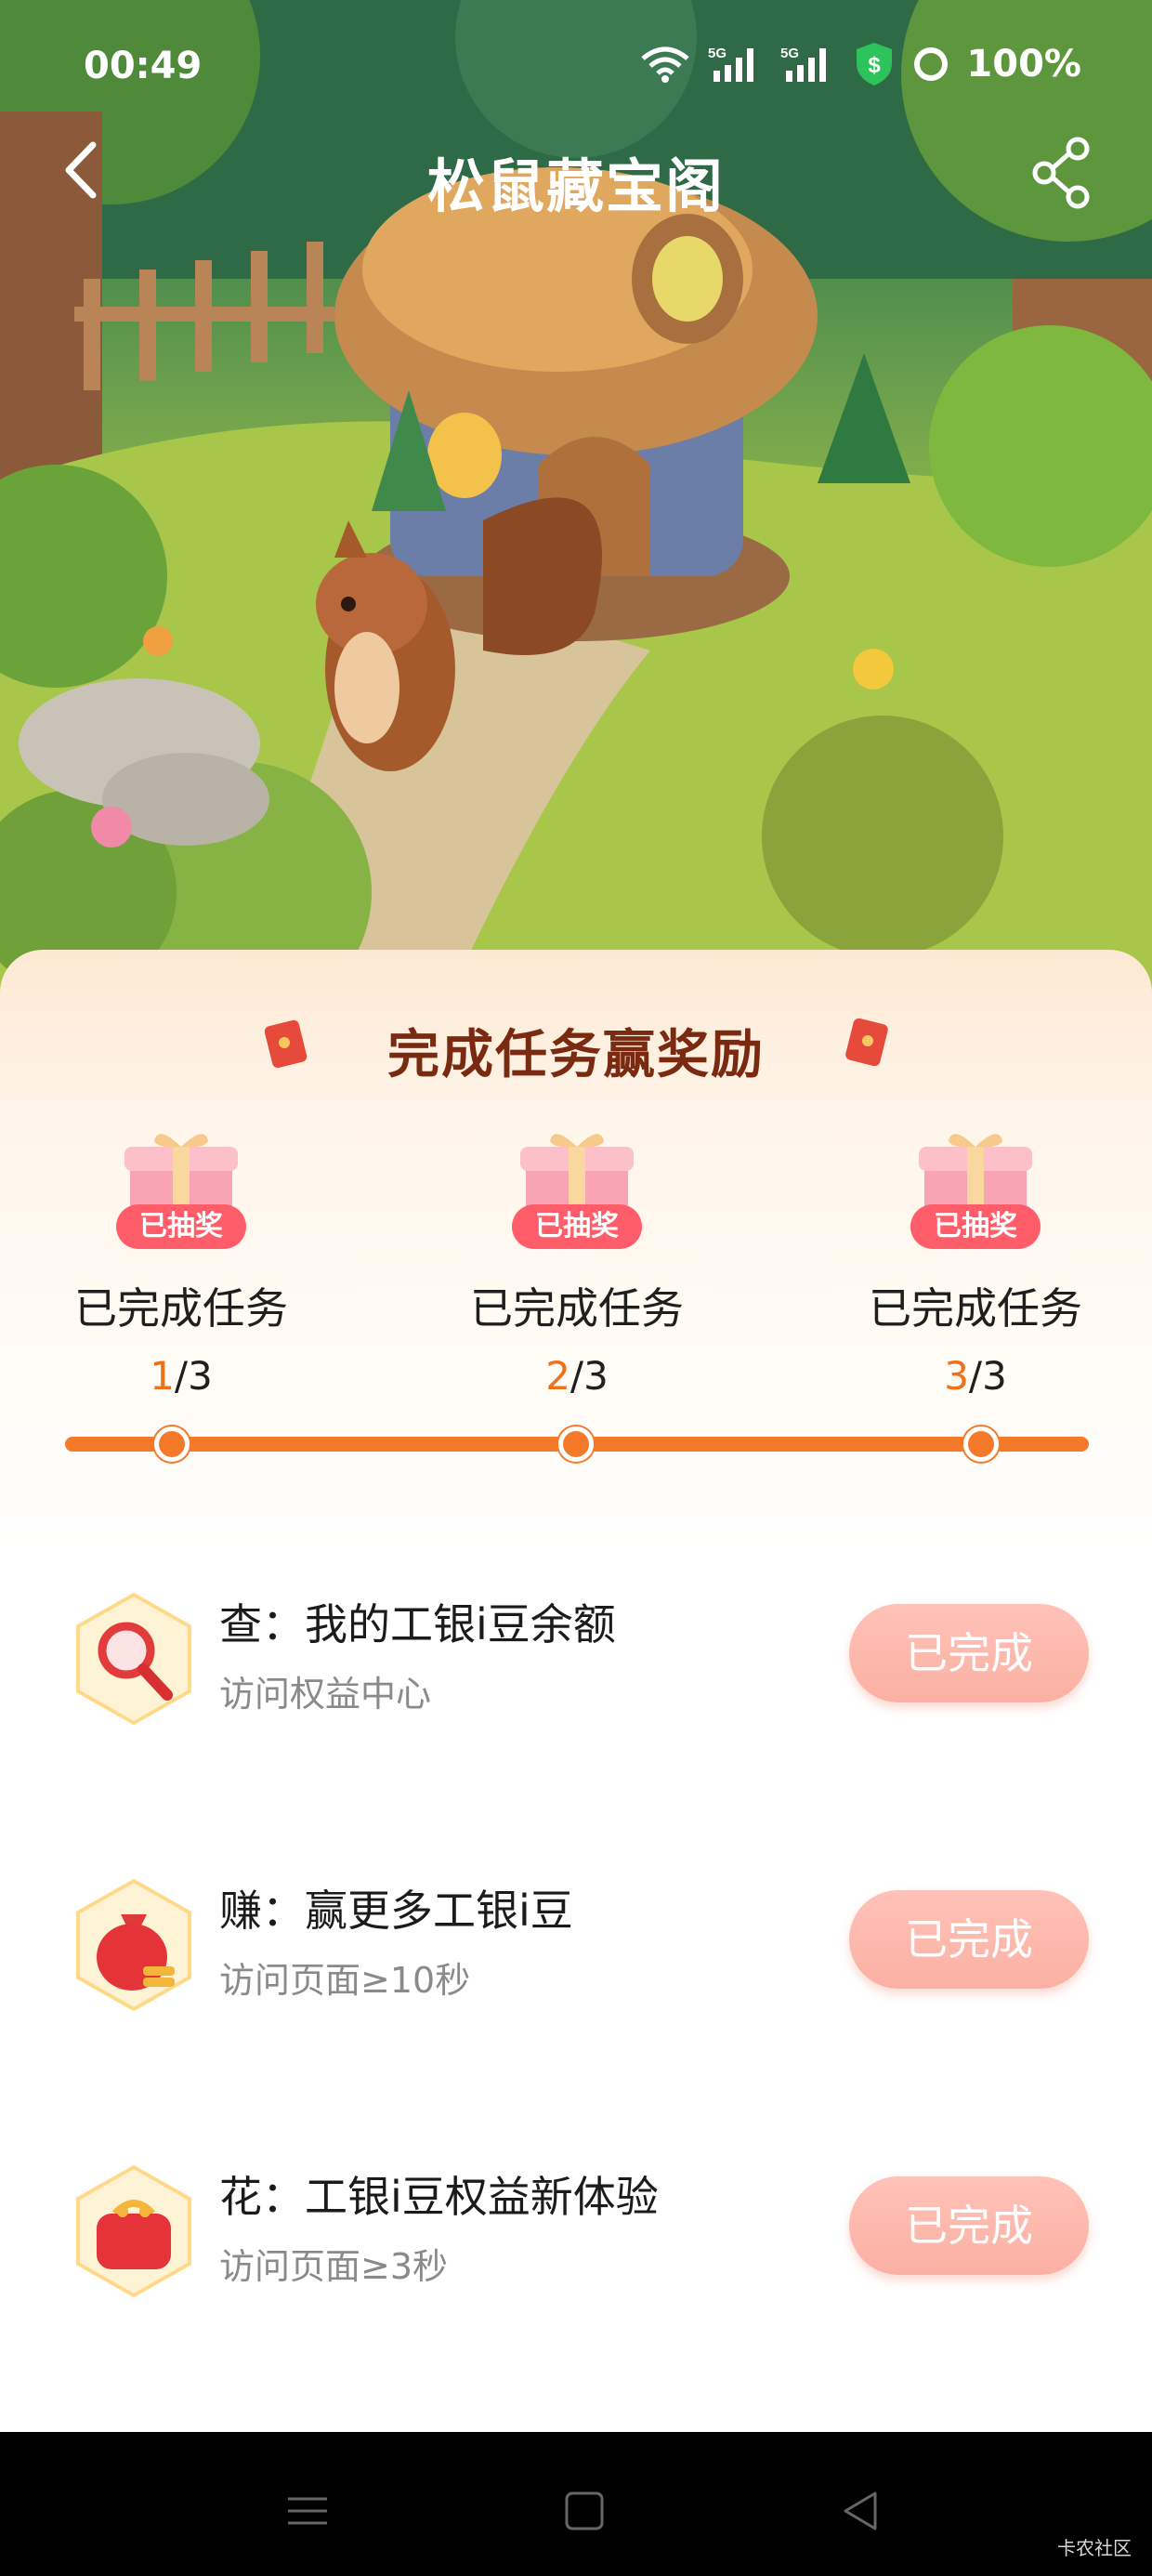 The height and width of the screenshot is (2576, 1152). Describe the element at coordinates (396, 1911) in the screenshot. I see `task-title: 赚：赢更多工银i豆` at that location.